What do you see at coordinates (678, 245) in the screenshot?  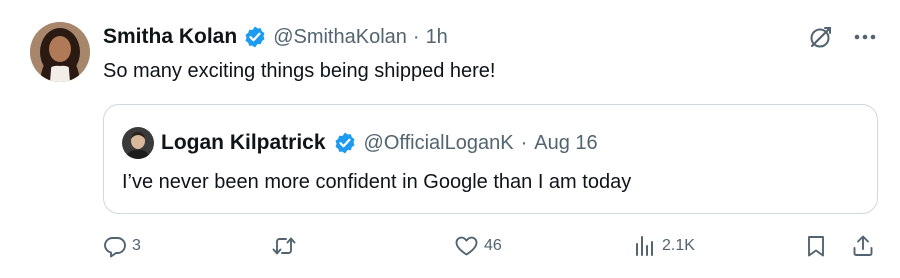 I see `views-count: 2.1K` at bounding box center [678, 245].